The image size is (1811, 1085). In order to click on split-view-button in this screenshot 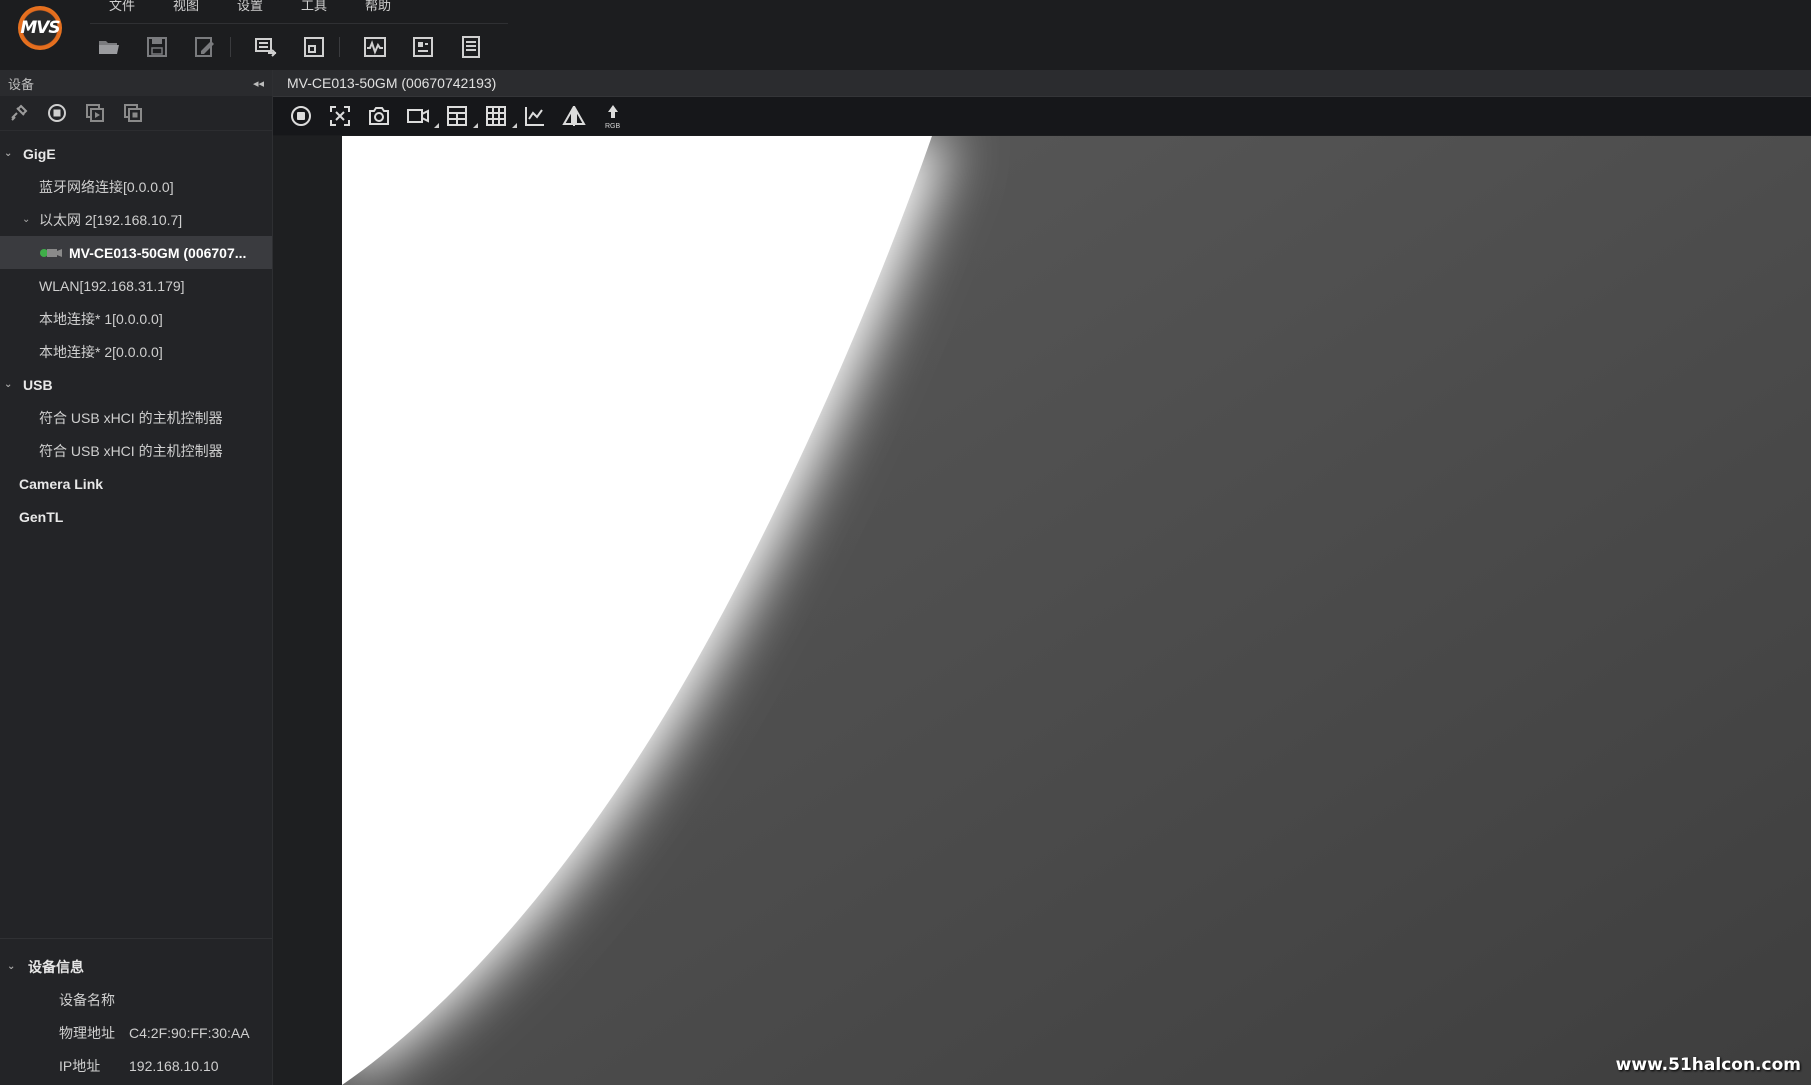, I will do `click(460, 116)`.